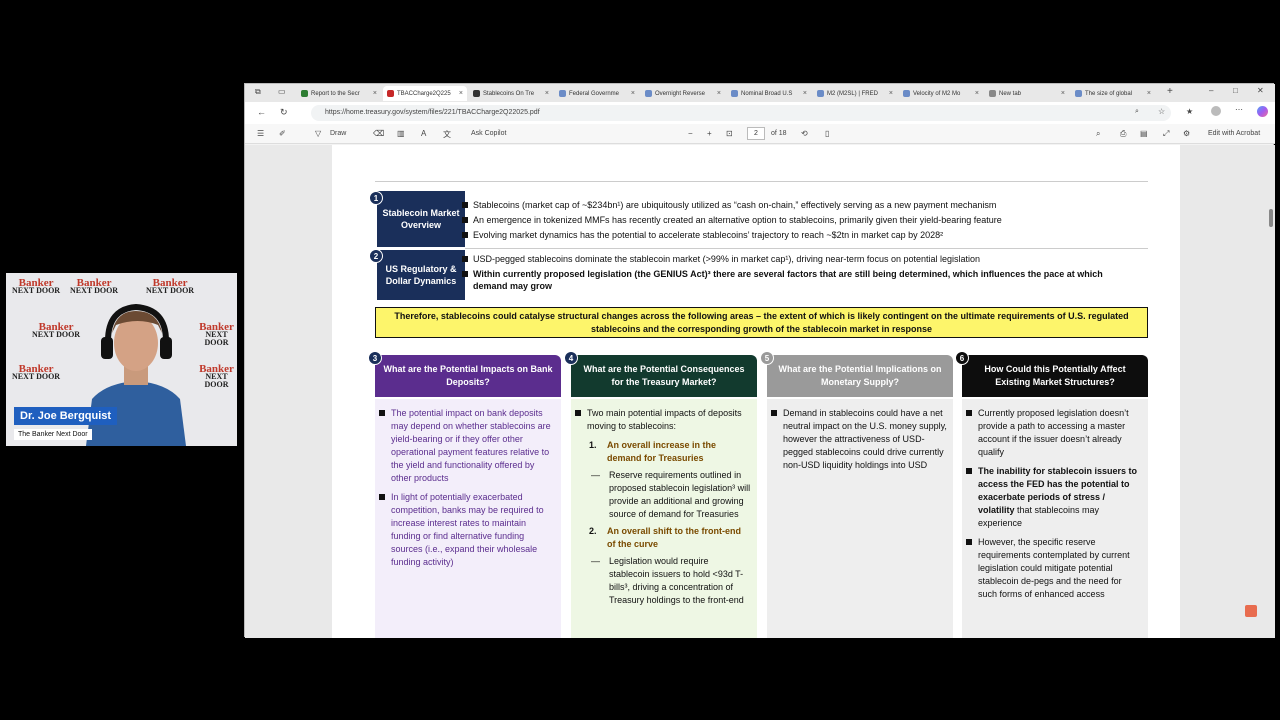 The height and width of the screenshot is (720, 1280). Describe the element at coordinates (1260, 90) in the screenshot. I see `close-window-icon: ✕` at that location.